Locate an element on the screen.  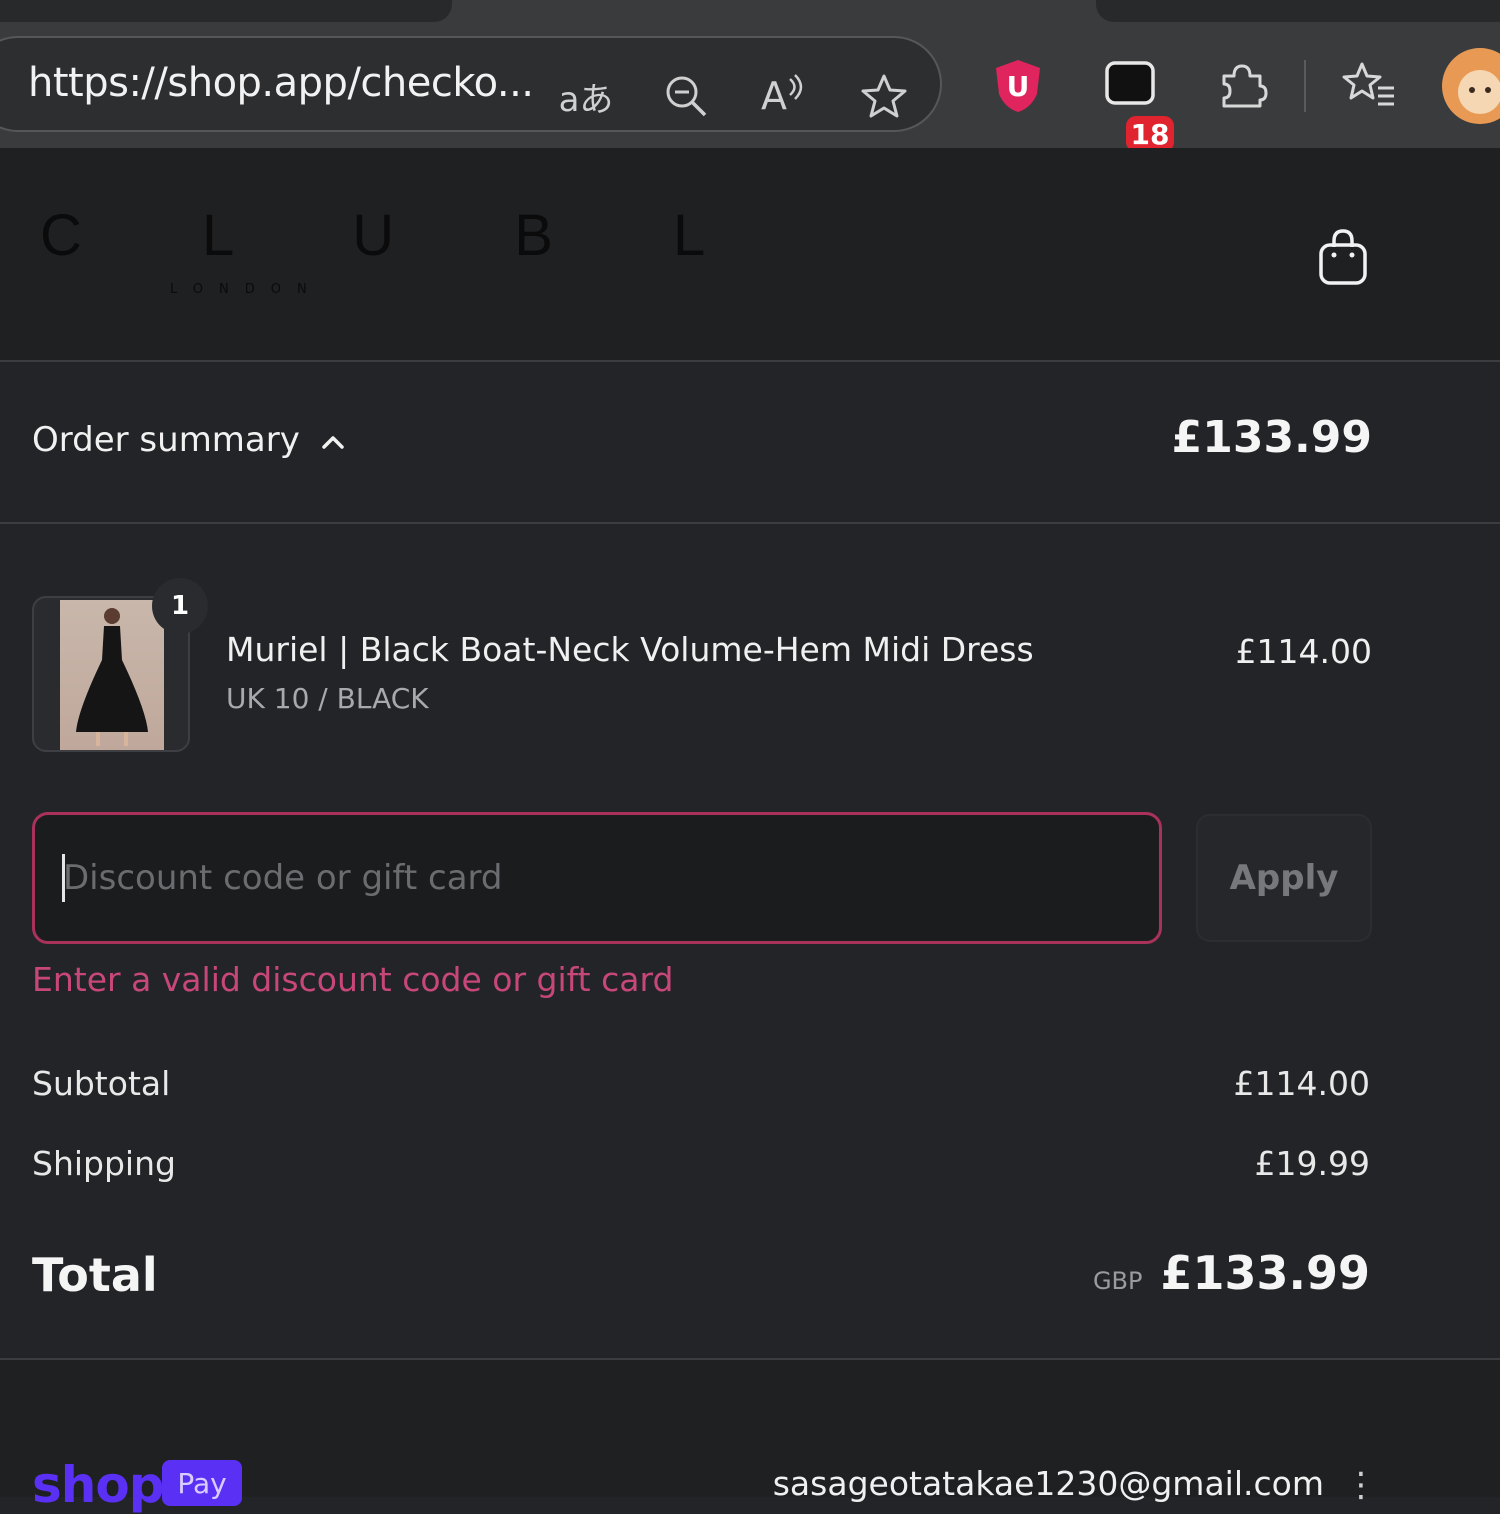
favorite-star-icon is located at coordinates (884, 96).